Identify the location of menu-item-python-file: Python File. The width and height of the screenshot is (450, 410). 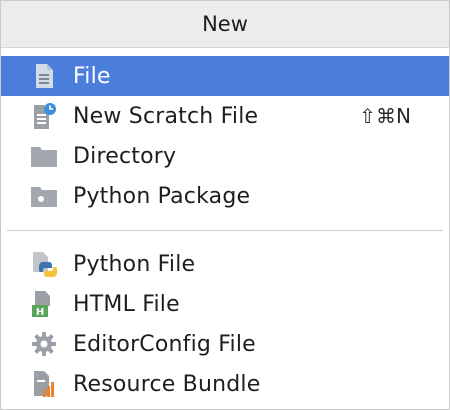
(225, 264).